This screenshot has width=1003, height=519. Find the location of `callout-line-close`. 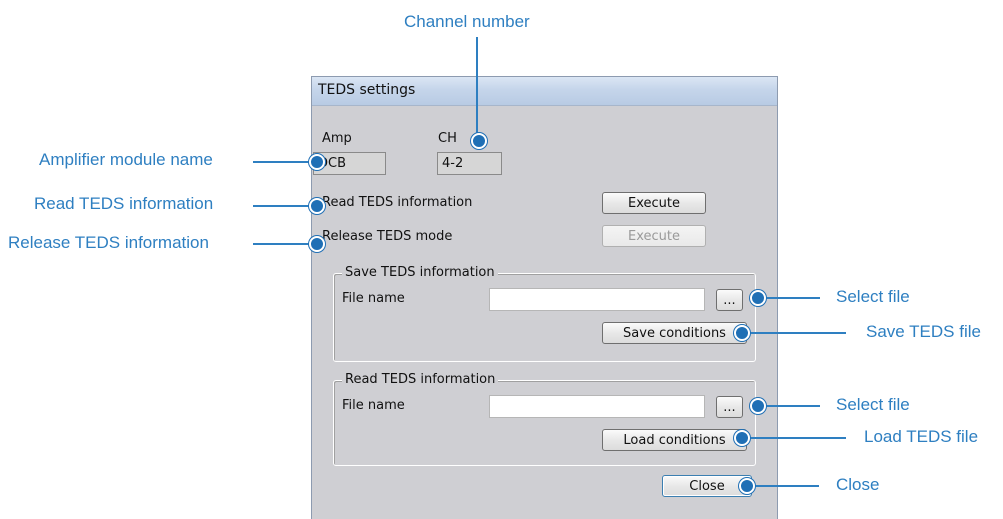

callout-line-close is located at coordinates (784, 486).